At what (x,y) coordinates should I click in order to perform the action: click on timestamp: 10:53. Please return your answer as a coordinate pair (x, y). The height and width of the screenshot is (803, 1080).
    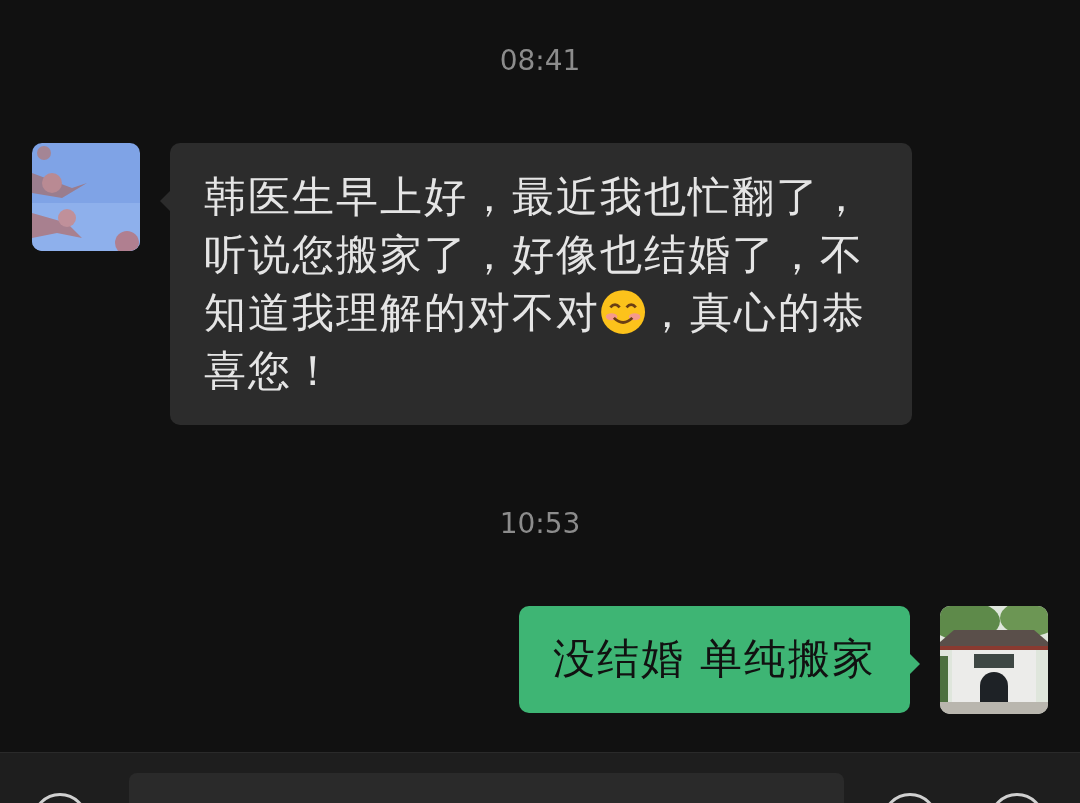
    Looking at the image, I should click on (540, 523).